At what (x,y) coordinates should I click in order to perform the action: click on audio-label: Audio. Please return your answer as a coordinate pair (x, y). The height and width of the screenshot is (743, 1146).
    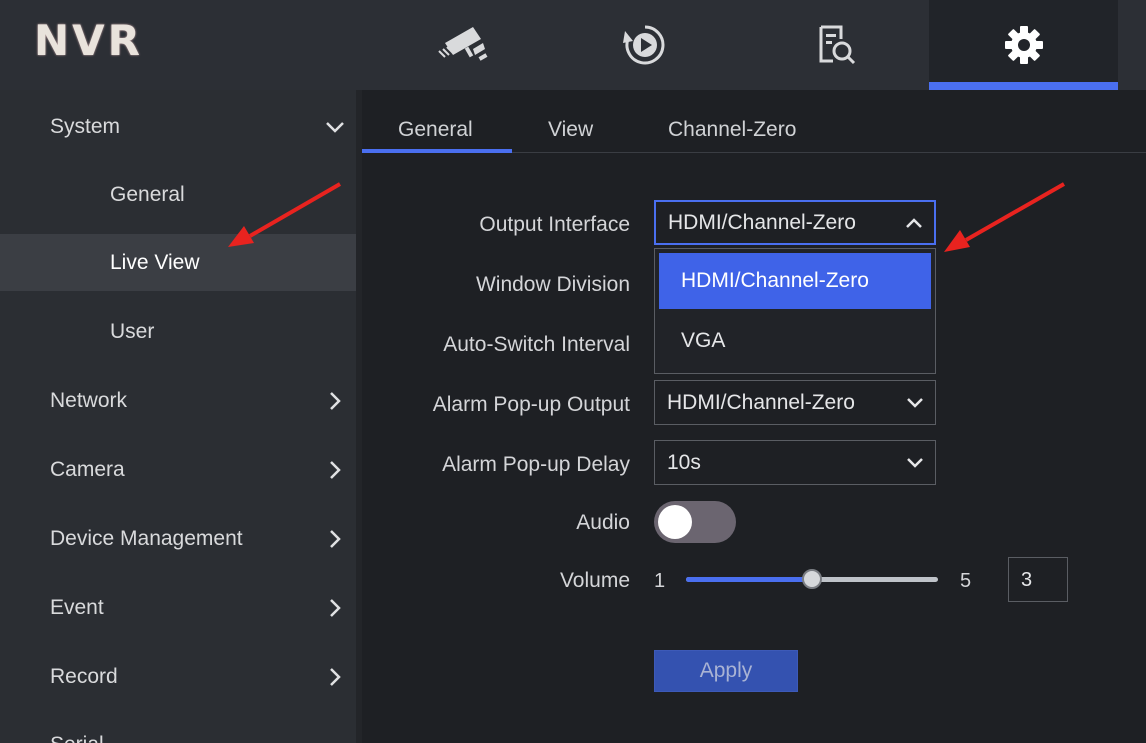
    Looking at the image, I should click on (603, 522).